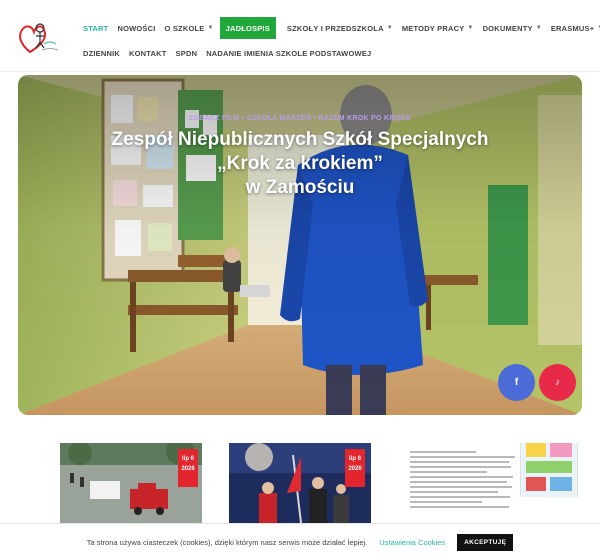 The height and width of the screenshot is (560, 600). What do you see at coordinates (300, 139) in the screenshot?
I see `hero-title-line: Zespół Niepublicznych Szkół Specjalnych` at bounding box center [300, 139].